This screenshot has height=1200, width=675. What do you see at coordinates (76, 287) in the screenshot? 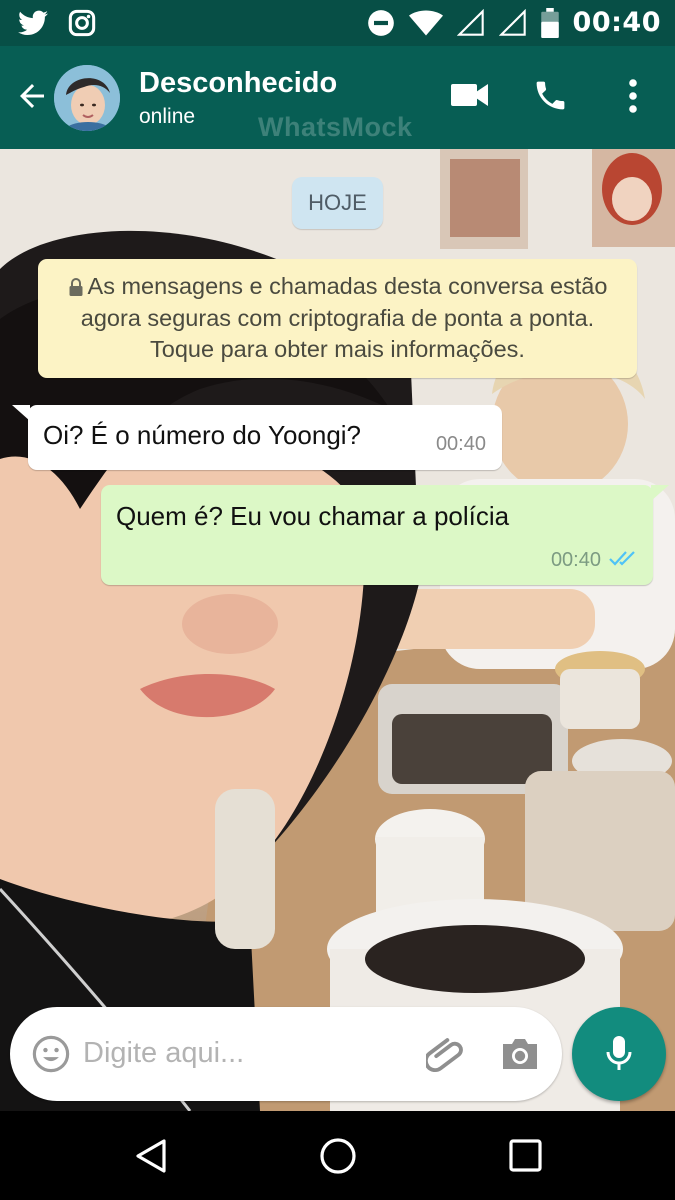
I see `lock-icon` at bounding box center [76, 287].